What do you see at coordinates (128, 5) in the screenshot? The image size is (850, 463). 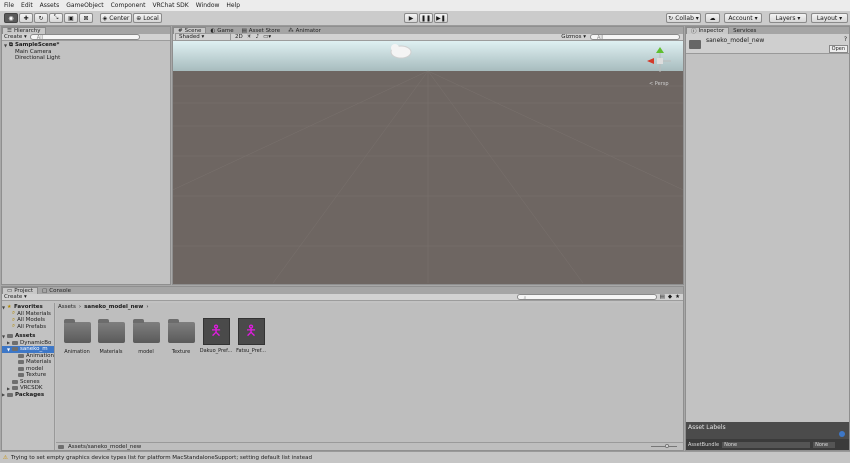 I see `menu-component: Component` at bounding box center [128, 5].